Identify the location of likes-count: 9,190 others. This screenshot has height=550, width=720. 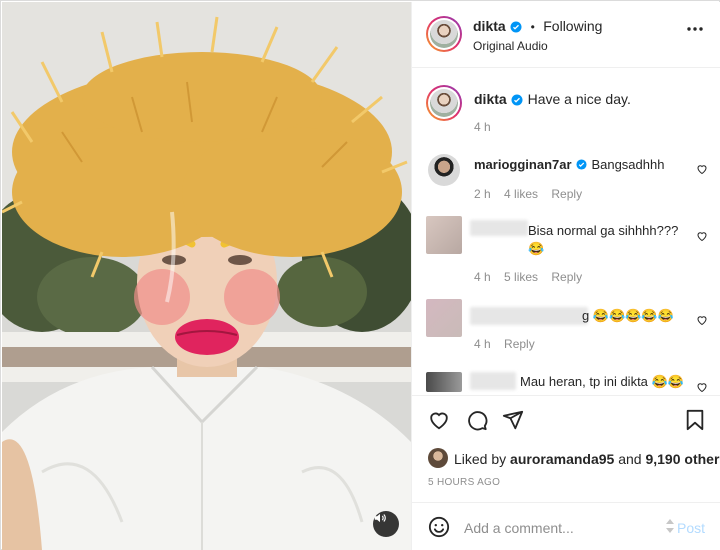
(682, 459).